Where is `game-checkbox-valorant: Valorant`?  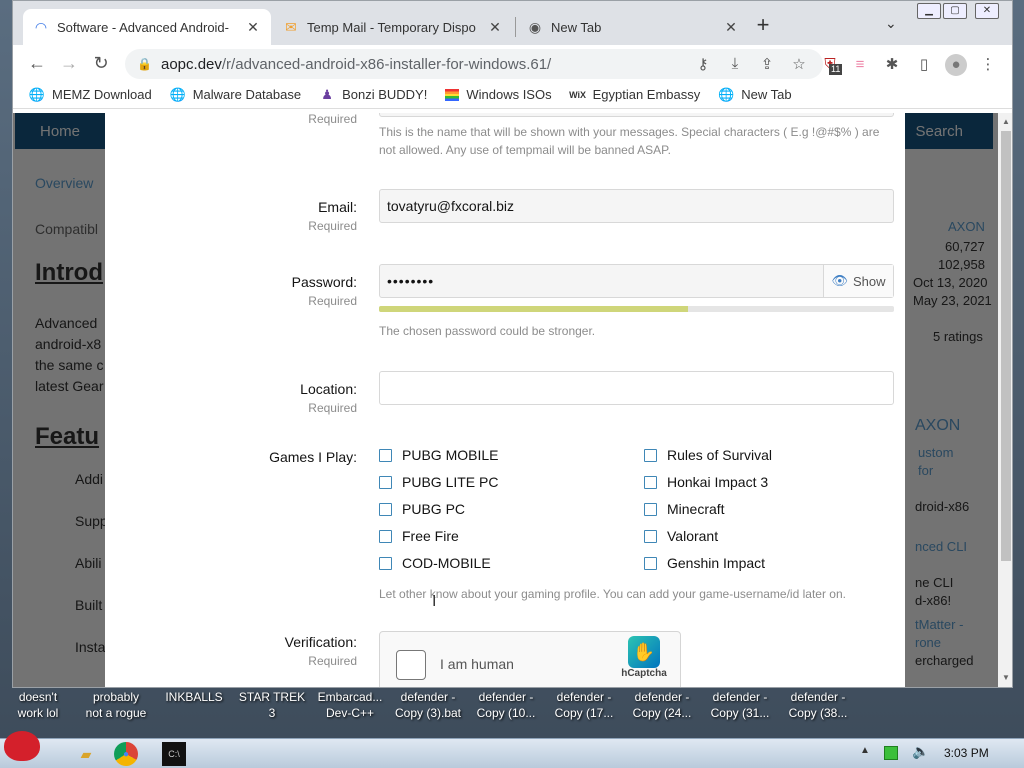 game-checkbox-valorant: Valorant is located at coordinates (681, 536).